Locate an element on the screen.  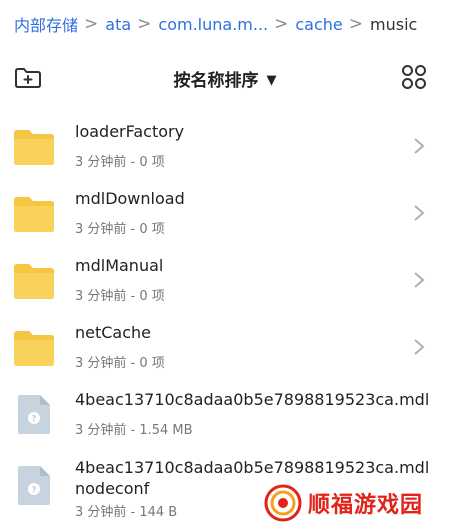
list-item-folder: mdlDownload 3 分钟前 - 0 项 is located at coordinates (225, 212).